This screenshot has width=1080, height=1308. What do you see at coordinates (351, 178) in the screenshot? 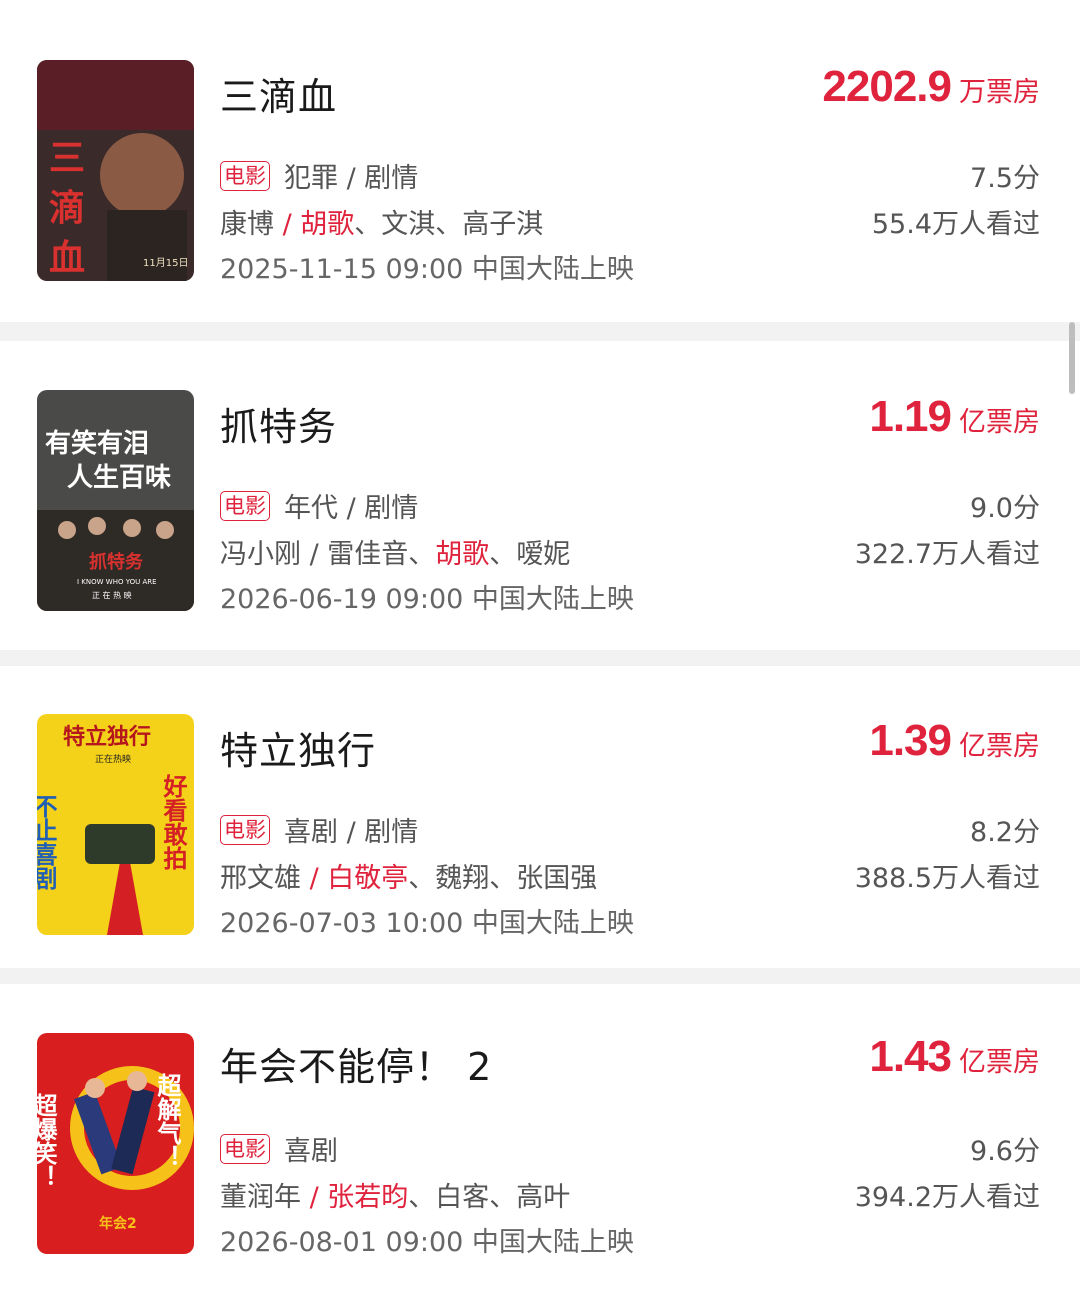
I see `genre-text: 犯罪 / 剧情` at bounding box center [351, 178].